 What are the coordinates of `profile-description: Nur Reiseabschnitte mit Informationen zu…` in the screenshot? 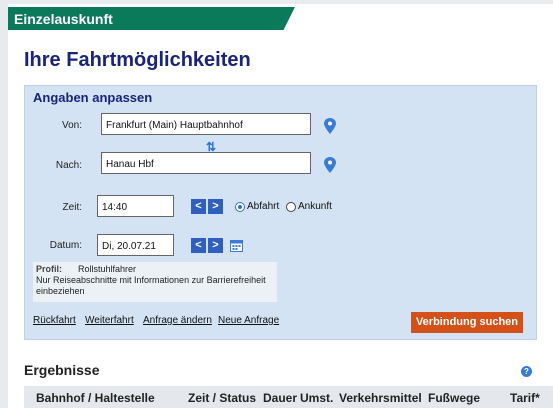 It's located at (151, 285).